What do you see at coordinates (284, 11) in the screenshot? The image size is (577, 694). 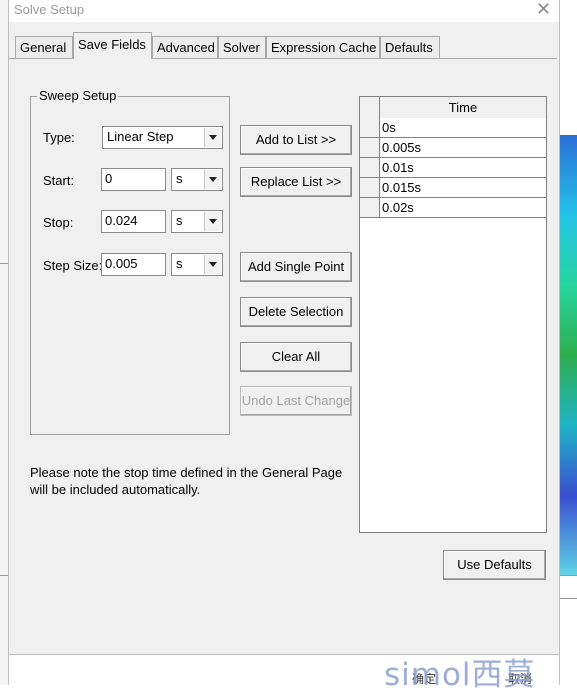 I see `title-bar: Solve Setup ✕` at bounding box center [284, 11].